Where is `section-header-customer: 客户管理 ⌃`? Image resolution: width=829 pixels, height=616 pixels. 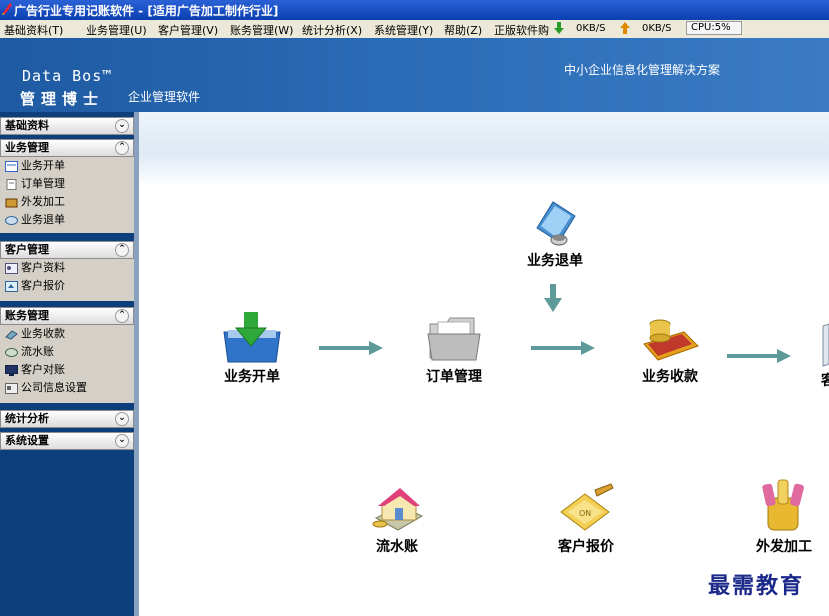 section-header-customer: 客户管理 ⌃ is located at coordinates (67, 250).